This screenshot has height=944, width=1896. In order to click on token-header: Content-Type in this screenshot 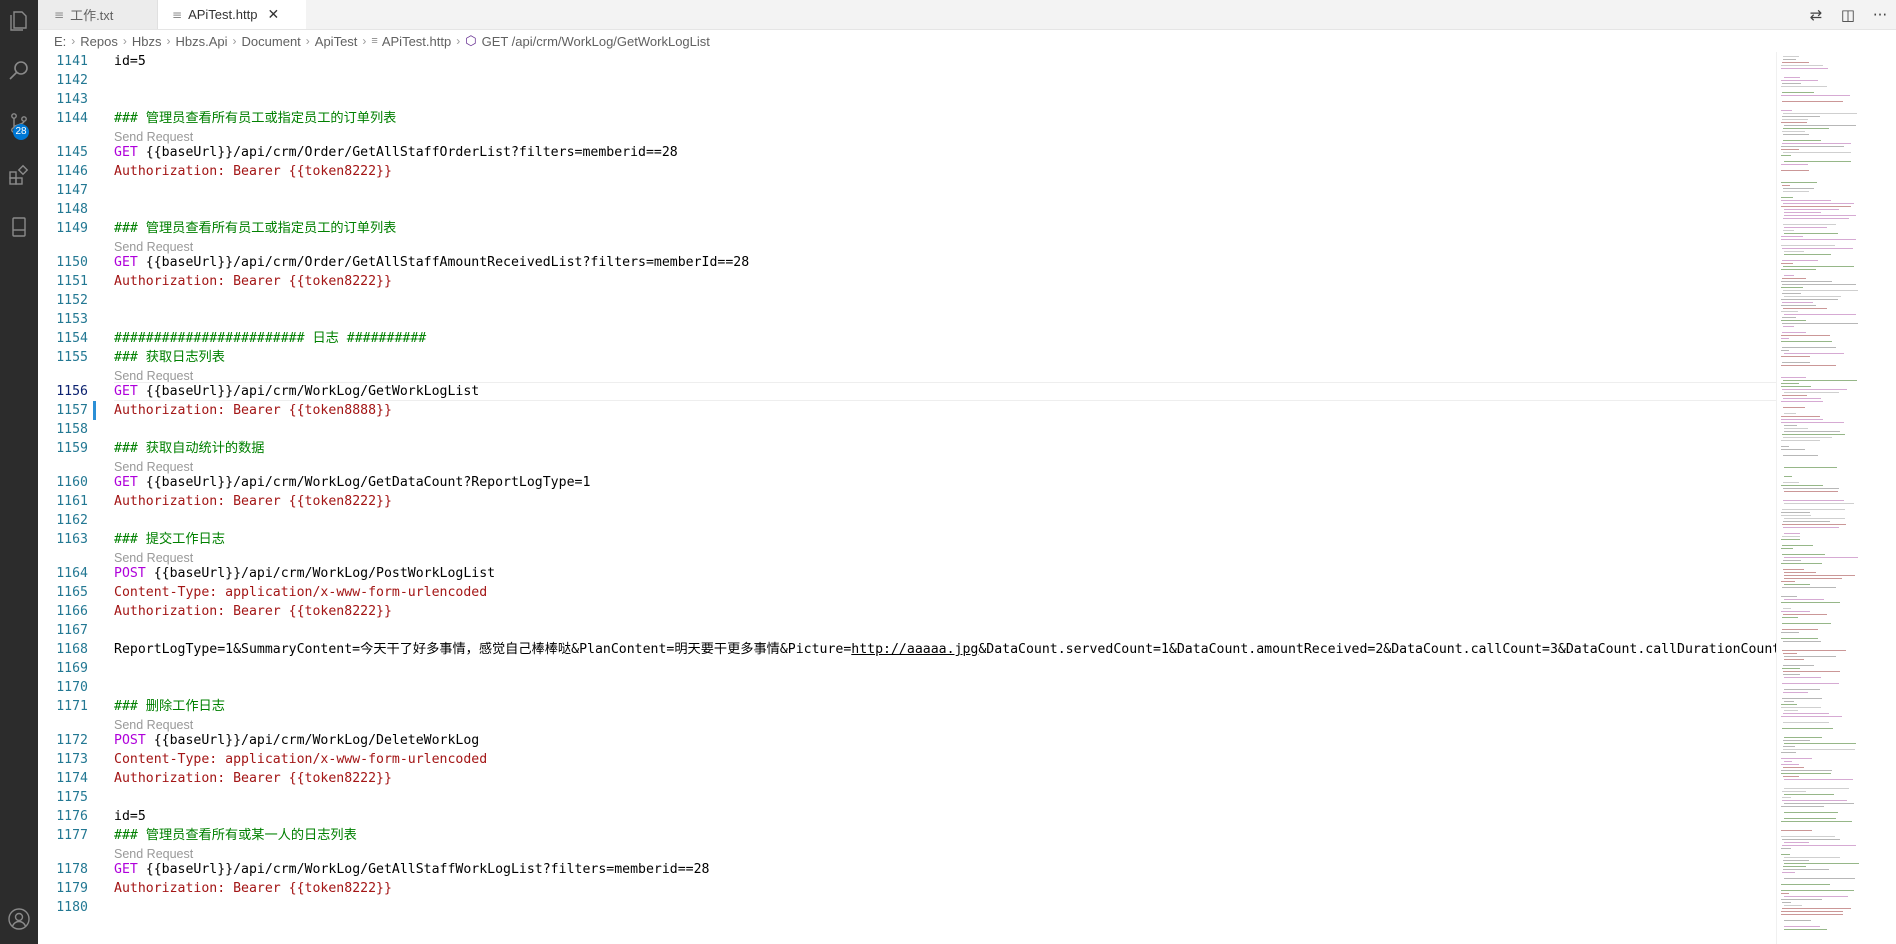, I will do `click(162, 592)`.